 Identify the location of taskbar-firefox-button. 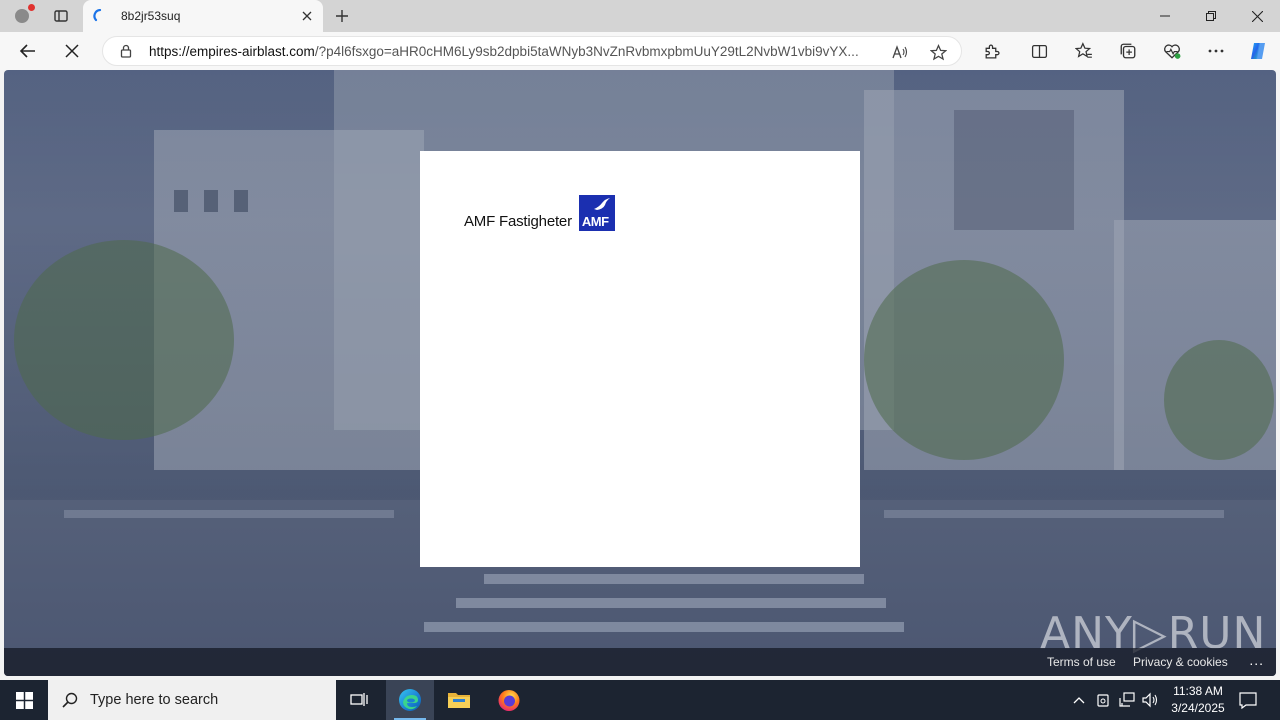
(509, 700).